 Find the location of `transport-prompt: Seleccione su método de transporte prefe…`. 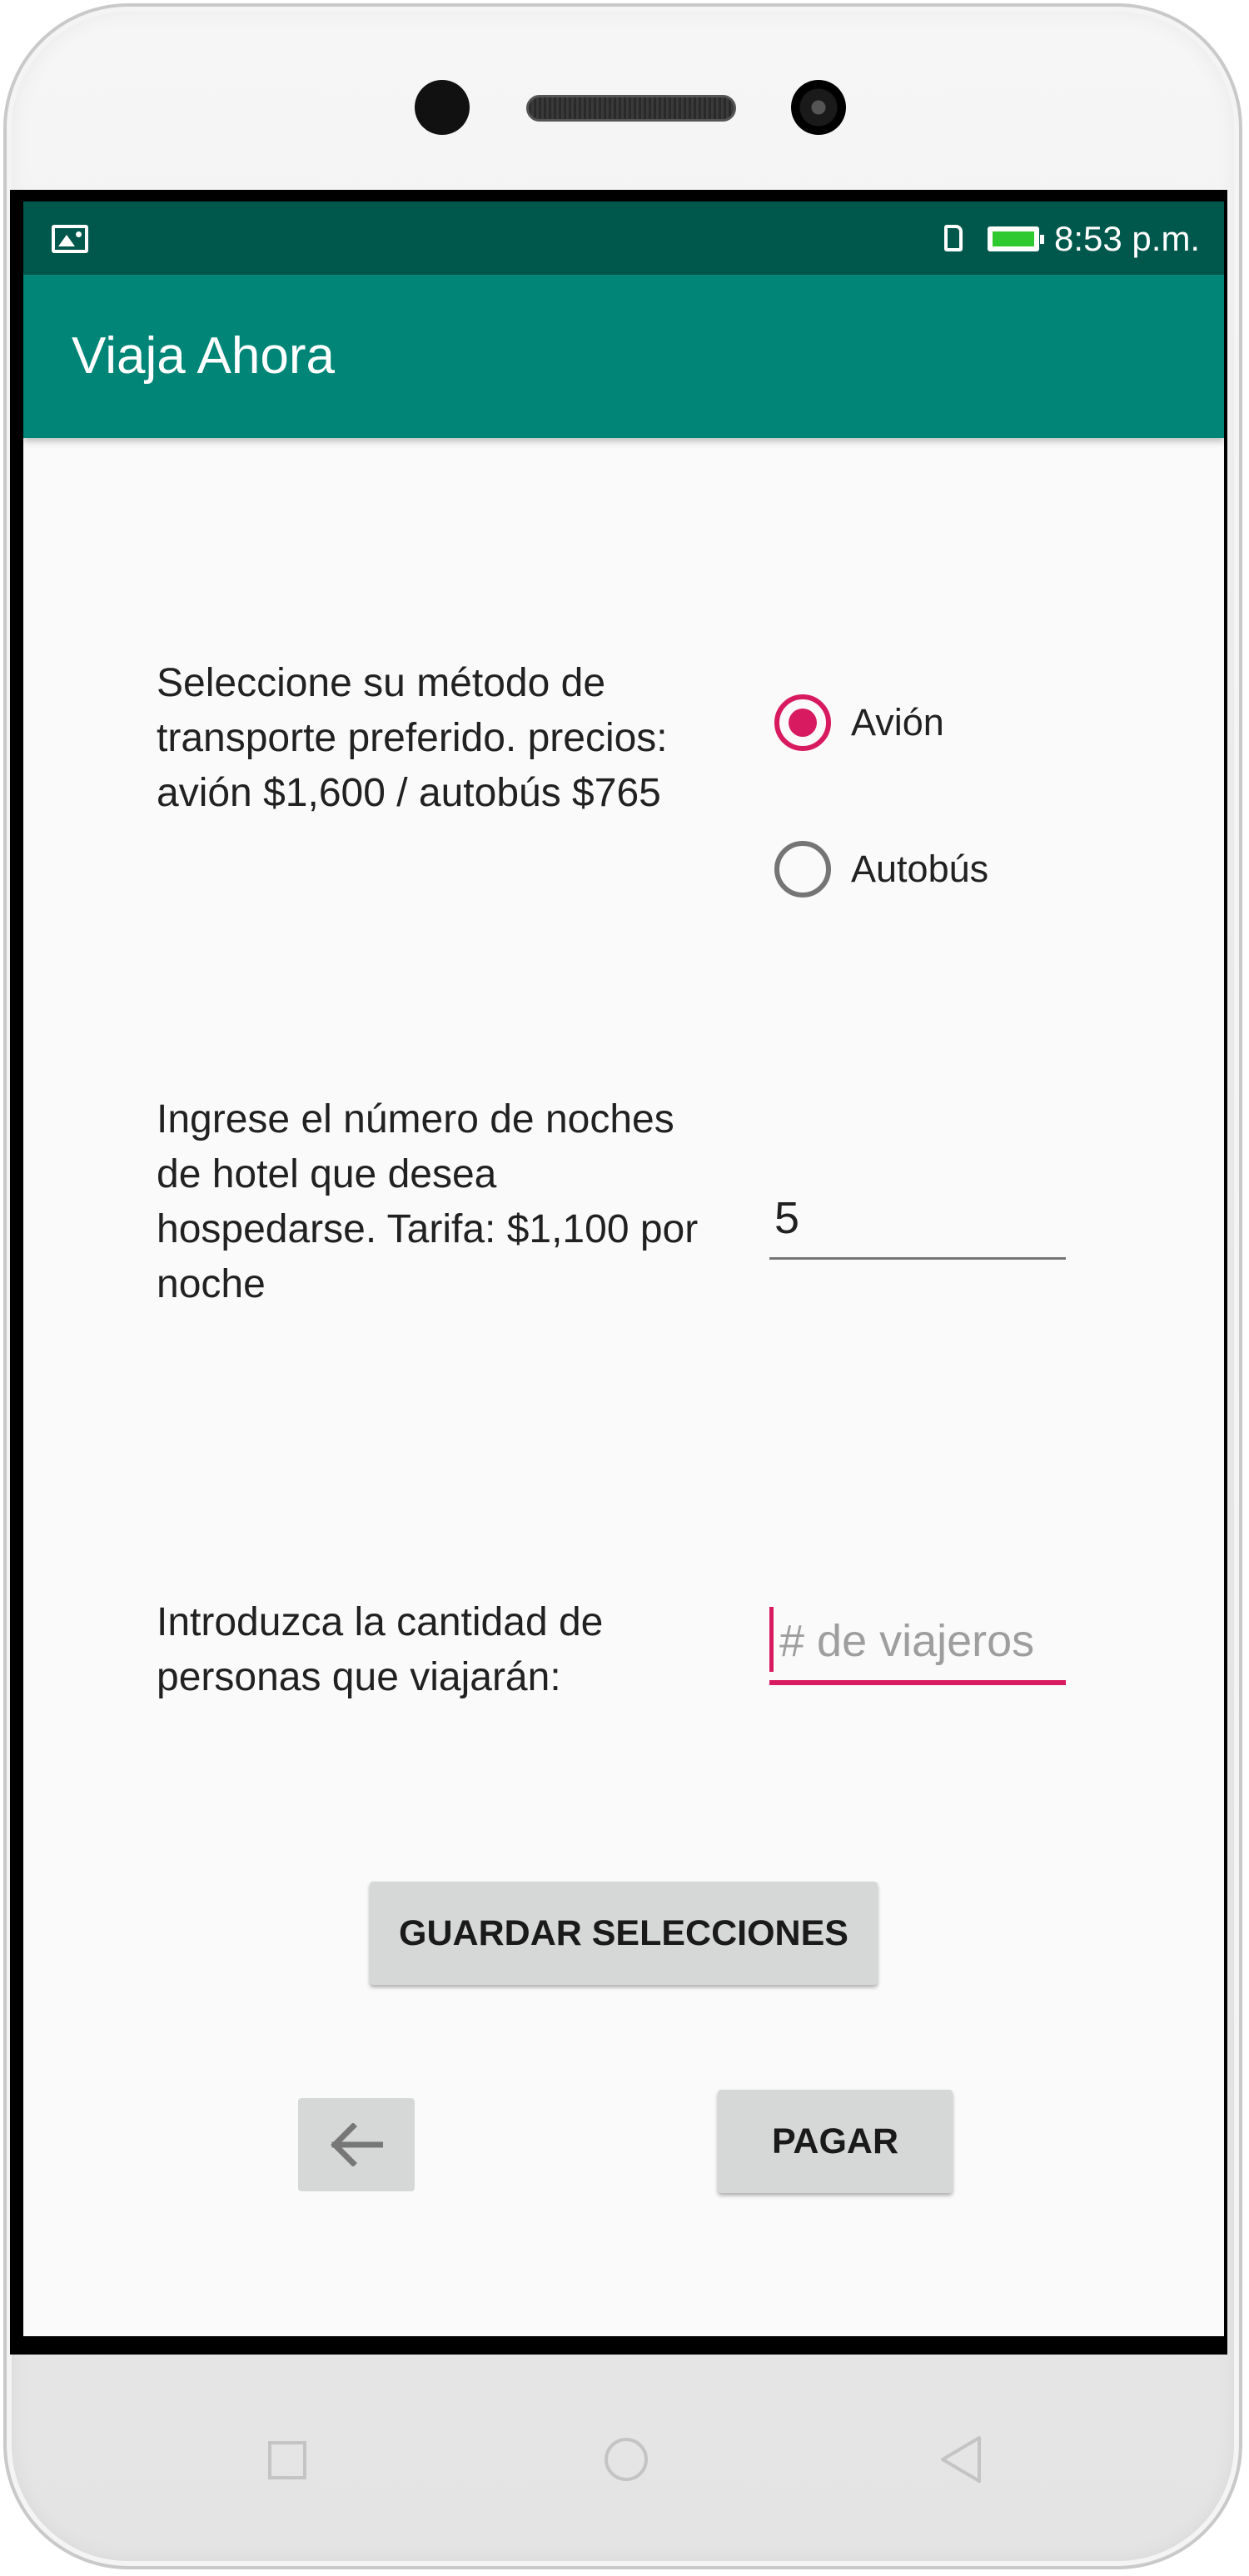

transport-prompt: Seleccione su método de transporte prefe… is located at coordinates (412, 738).